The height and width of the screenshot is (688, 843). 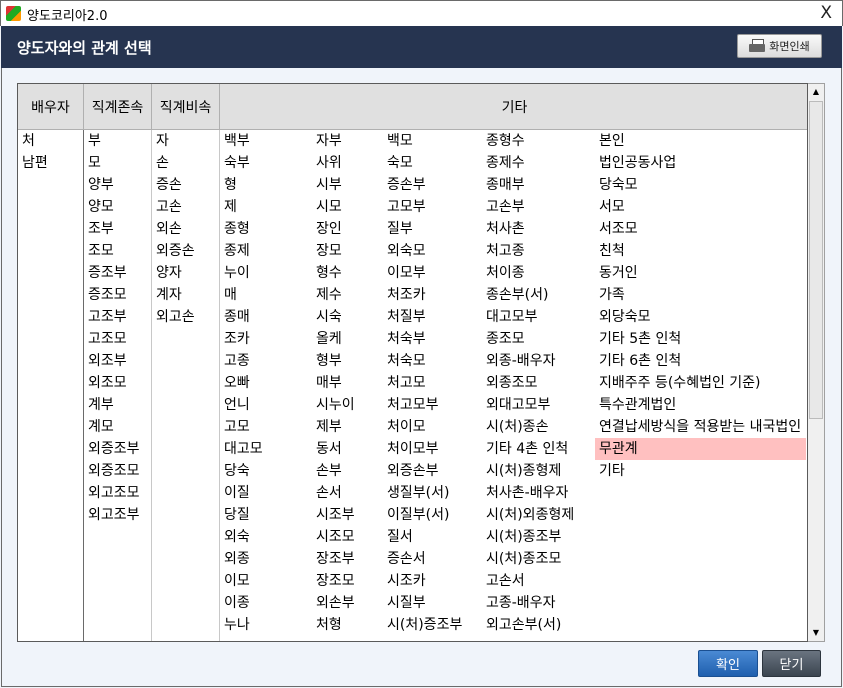 What do you see at coordinates (347, 537) in the screenshot?
I see `relation-item: 시조모` at bounding box center [347, 537].